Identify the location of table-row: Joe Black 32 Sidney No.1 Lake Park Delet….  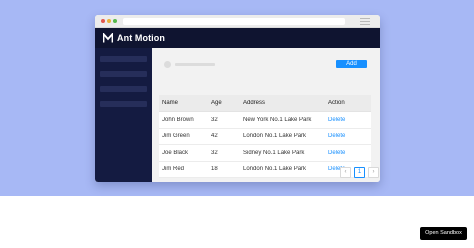
(265, 153).